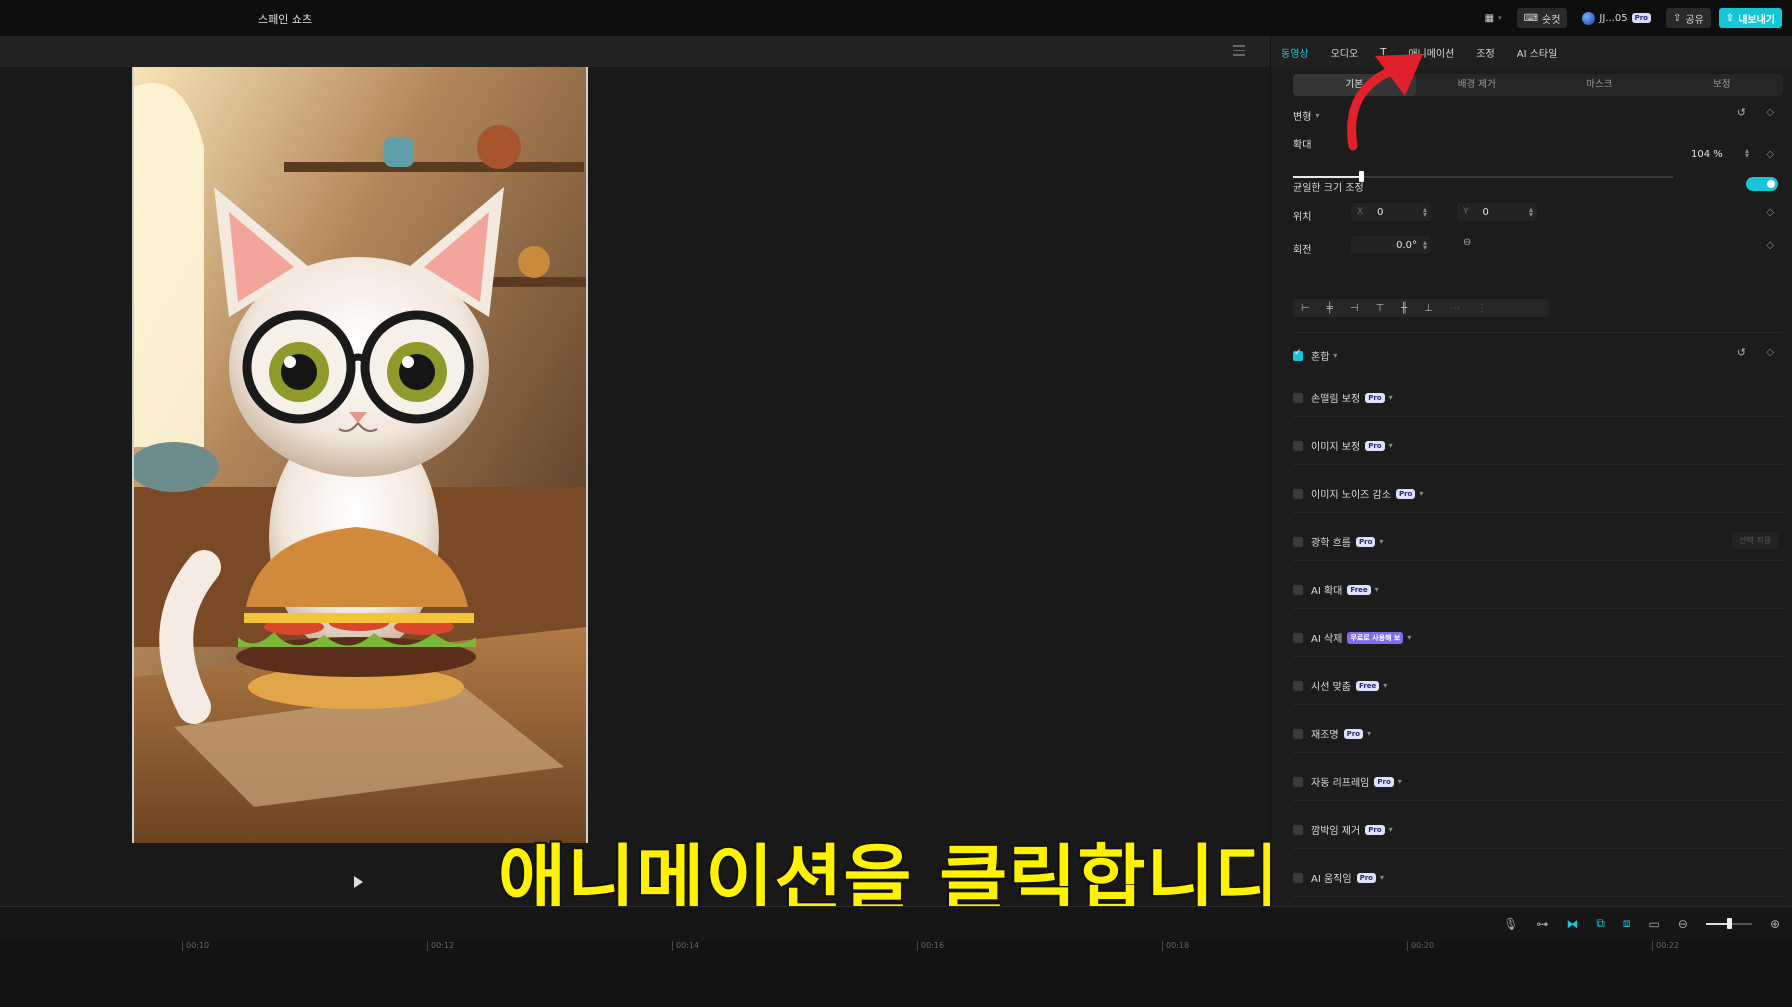 The width and height of the screenshot is (1792, 1007). I want to click on feature-label: AI 확대, so click(1327, 591).